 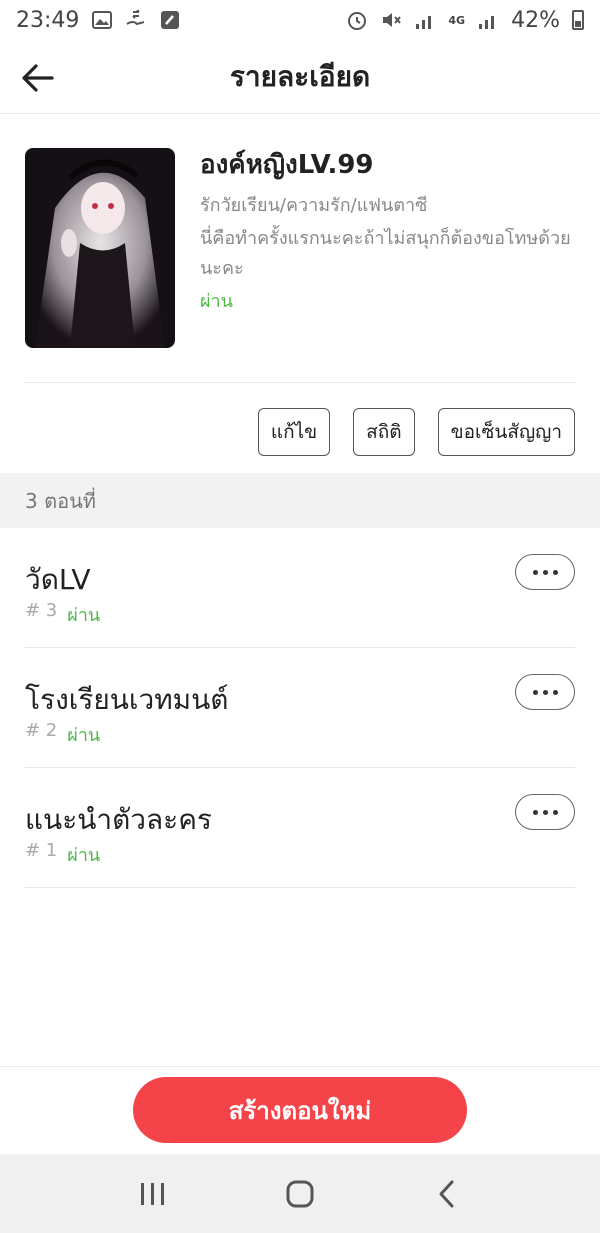 I want to click on bottom-action-area: สร้างตอนใหม่, so click(x=300, y=1110).